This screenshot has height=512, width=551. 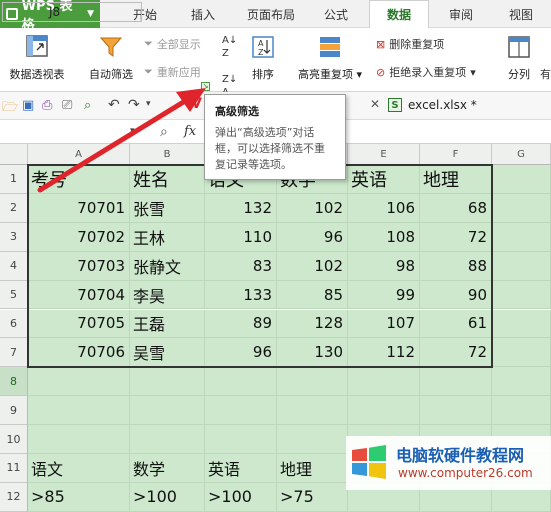 What do you see at coordinates (460, 455) in the screenshot?
I see `watermark-title: 电脑软硬件教程网` at bounding box center [460, 455].